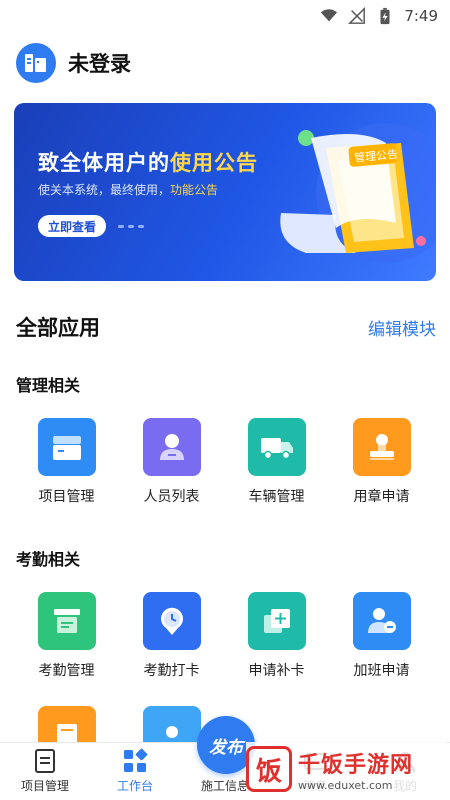  I want to click on app-vehicle-management: 车辆管理, so click(276, 462).